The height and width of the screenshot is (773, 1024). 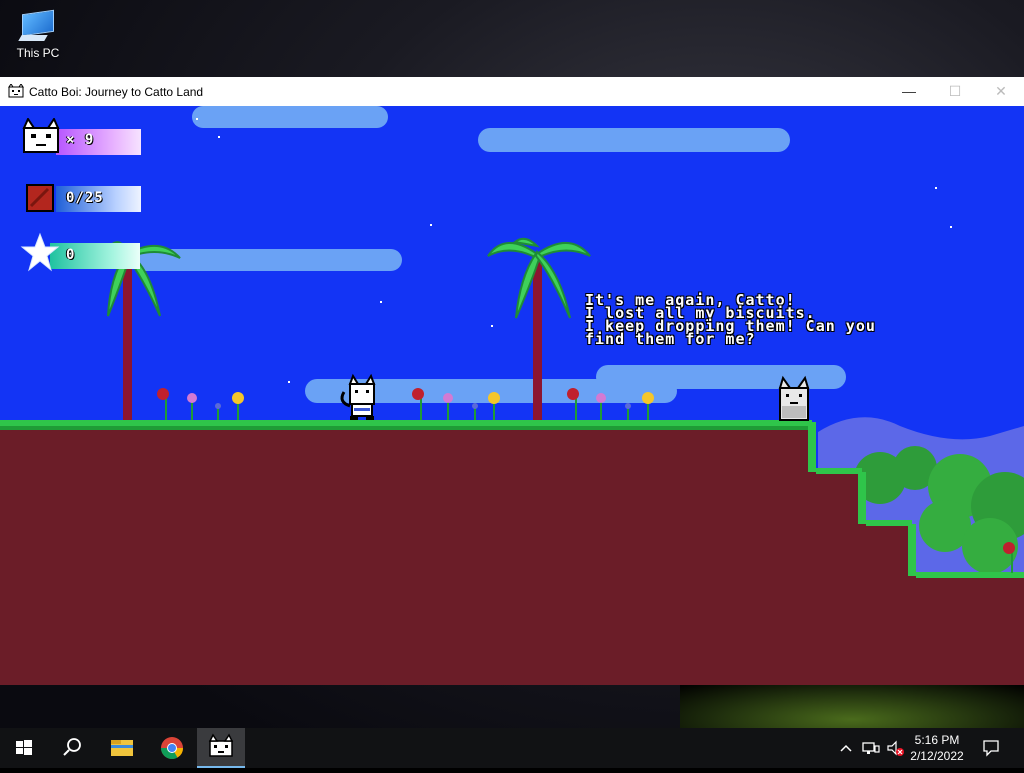 What do you see at coordinates (1001, 91) in the screenshot?
I see `close-button: ✕` at bounding box center [1001, 91].